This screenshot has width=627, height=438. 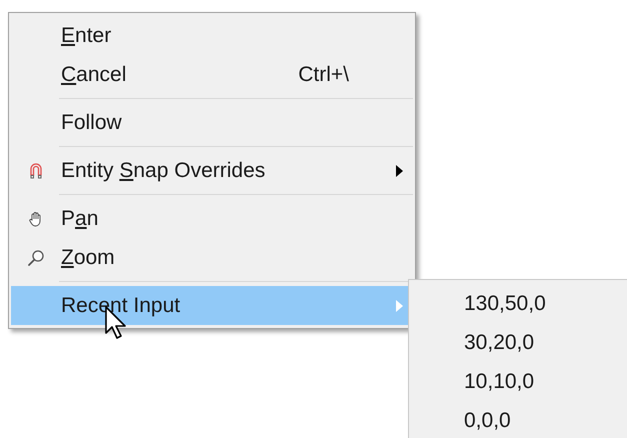 What do you see at coordinates (212, 122) in the screenshot?
I see `menu-item: Follow` at bounding box center [212, 122].